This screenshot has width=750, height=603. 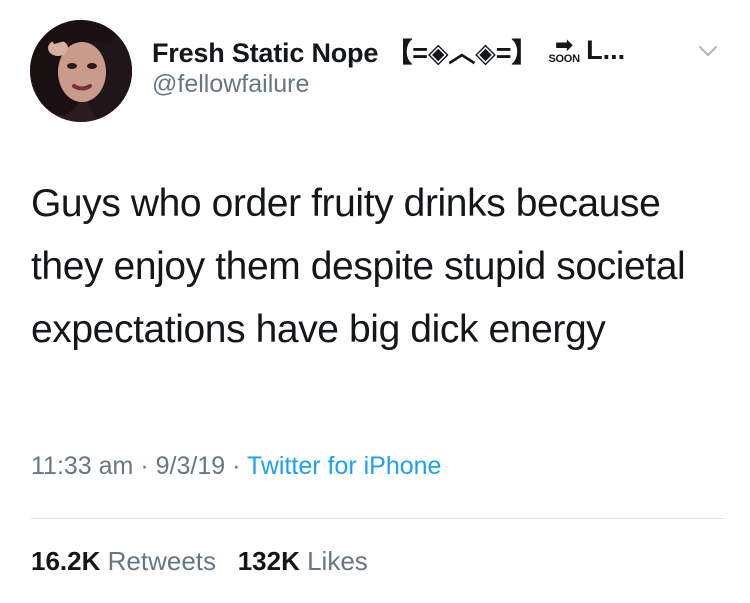 I want to click on display-name: Fresh Static Nope 【=◈︿◈=】, so click(x=345, y=50).